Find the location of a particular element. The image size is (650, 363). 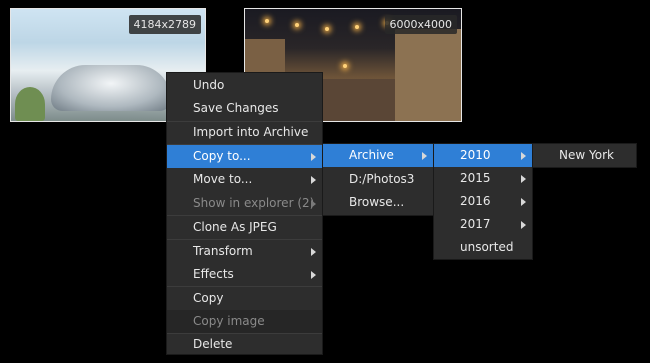

menu-item-undo: Undo is located at coordinates (244, 85).